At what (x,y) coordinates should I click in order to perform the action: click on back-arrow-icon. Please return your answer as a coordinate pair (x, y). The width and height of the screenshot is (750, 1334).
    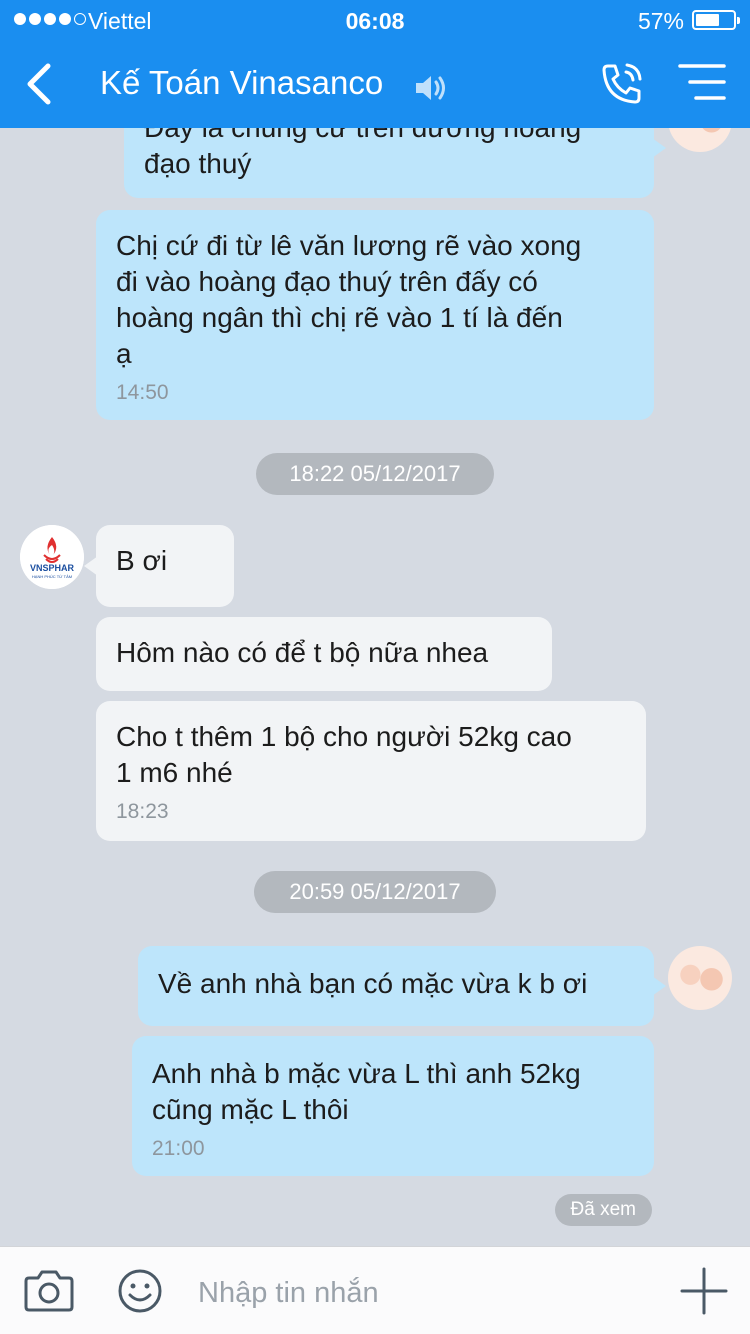
    Looking at the image, I should click on (42, 84).